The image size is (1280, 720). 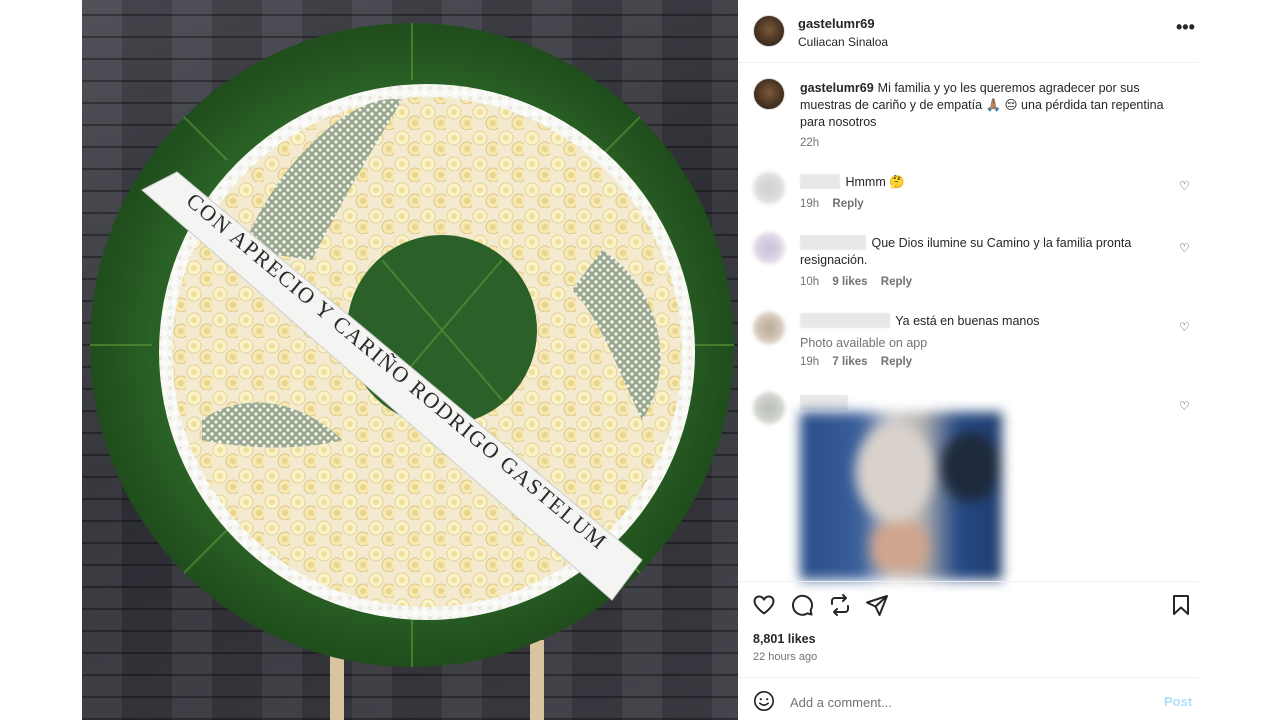 What do you see at coordinates (1185, 27) in the screenshot?
I see `more-options-icon: •••` at bounding box center [1185, 27].